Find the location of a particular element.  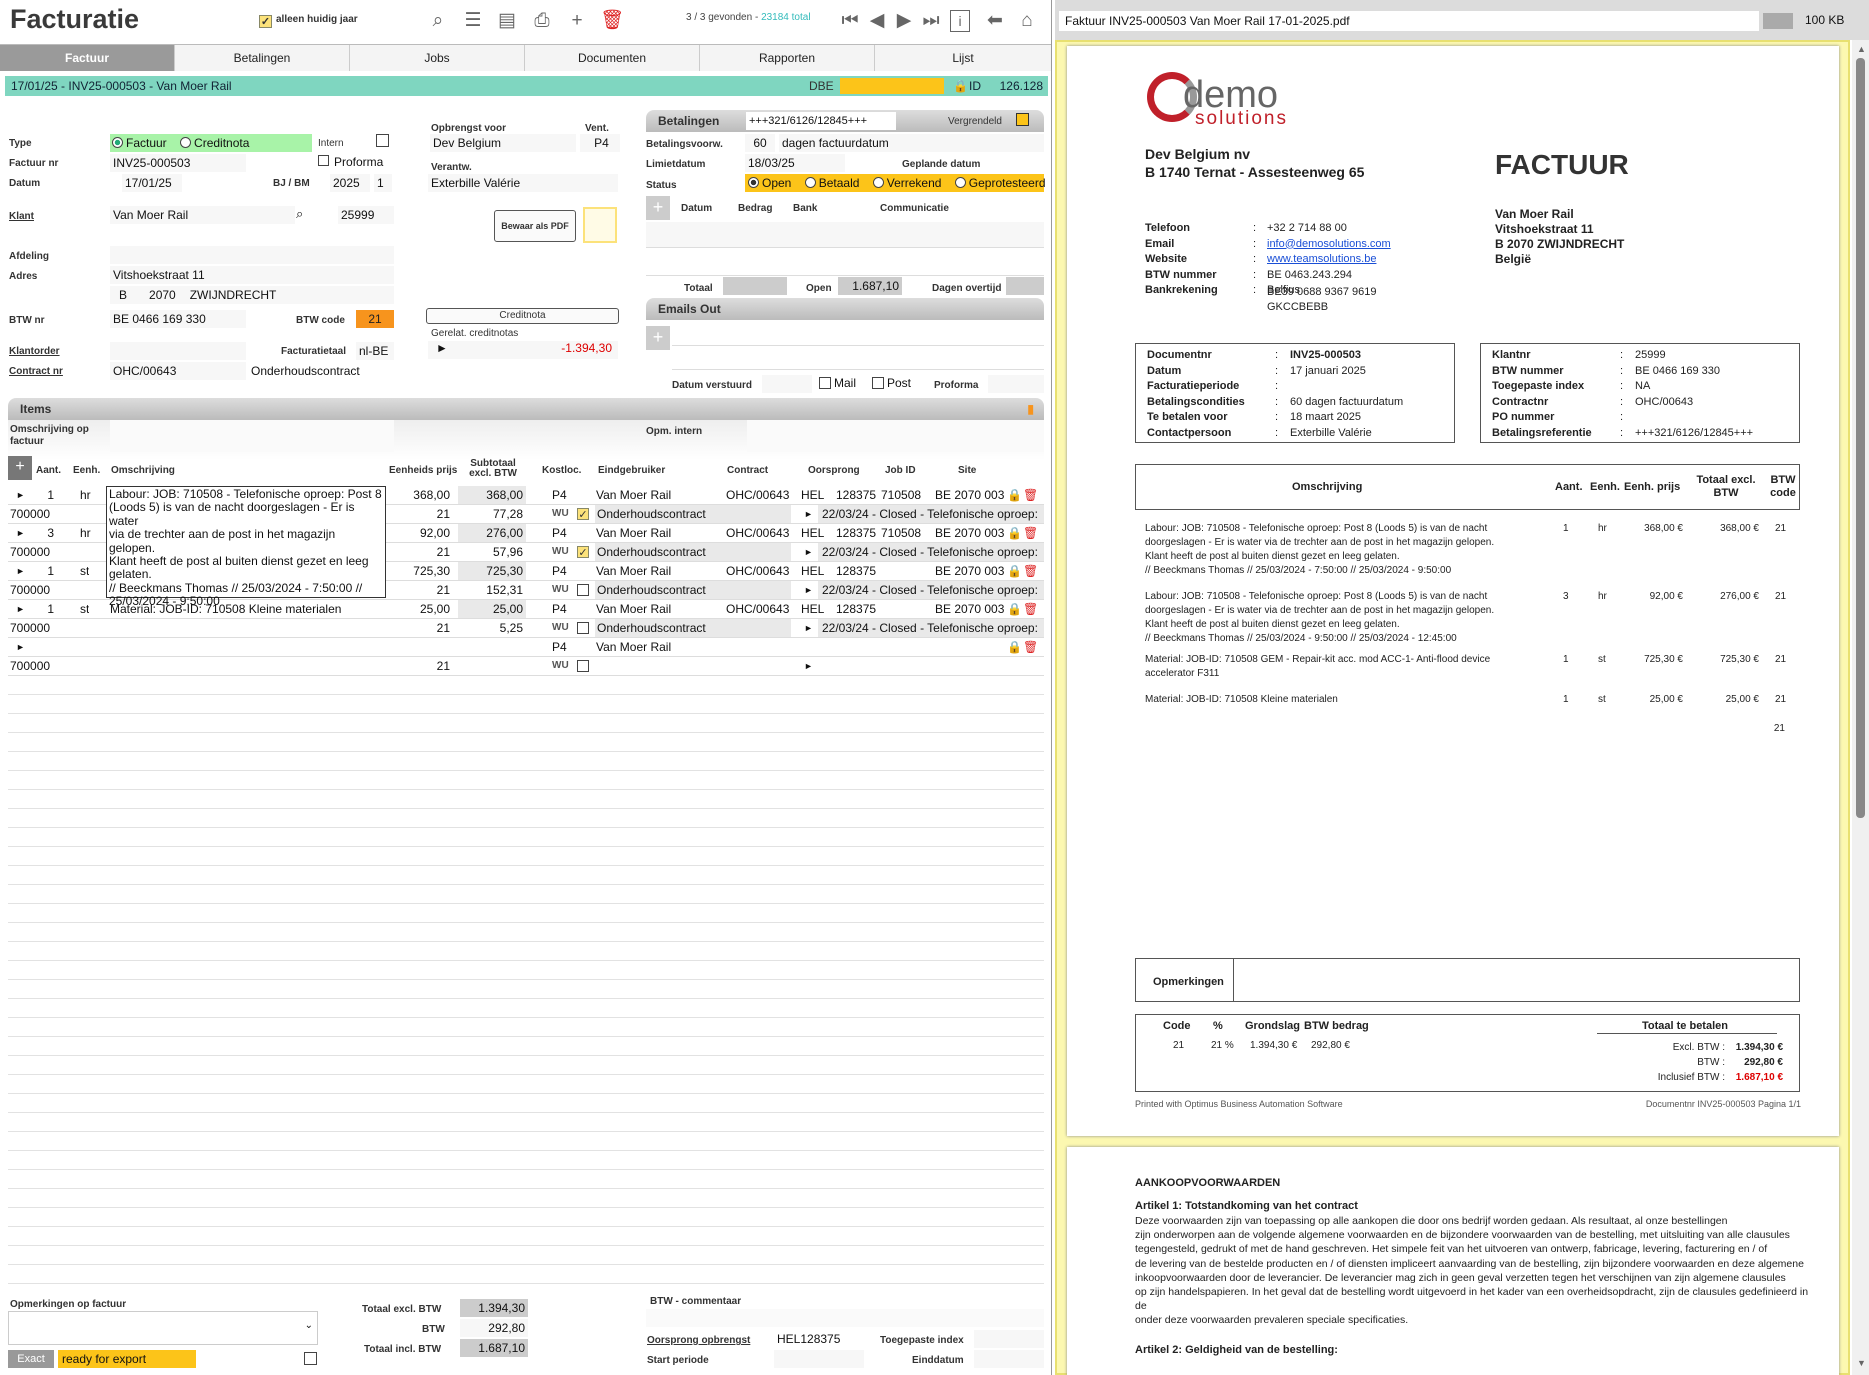

document-icon: ▤ is located at coordinates (507, 21).